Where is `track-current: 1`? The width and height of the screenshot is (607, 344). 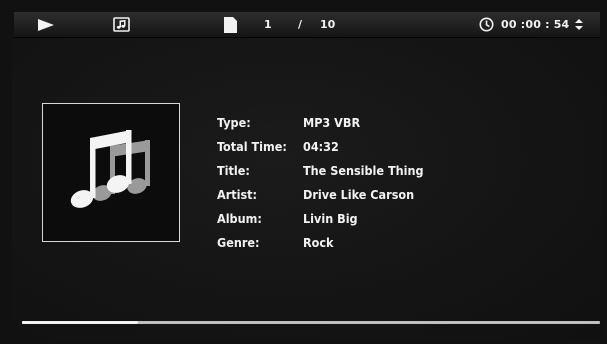 track-current: 1 is located at coordinates (268, 24).